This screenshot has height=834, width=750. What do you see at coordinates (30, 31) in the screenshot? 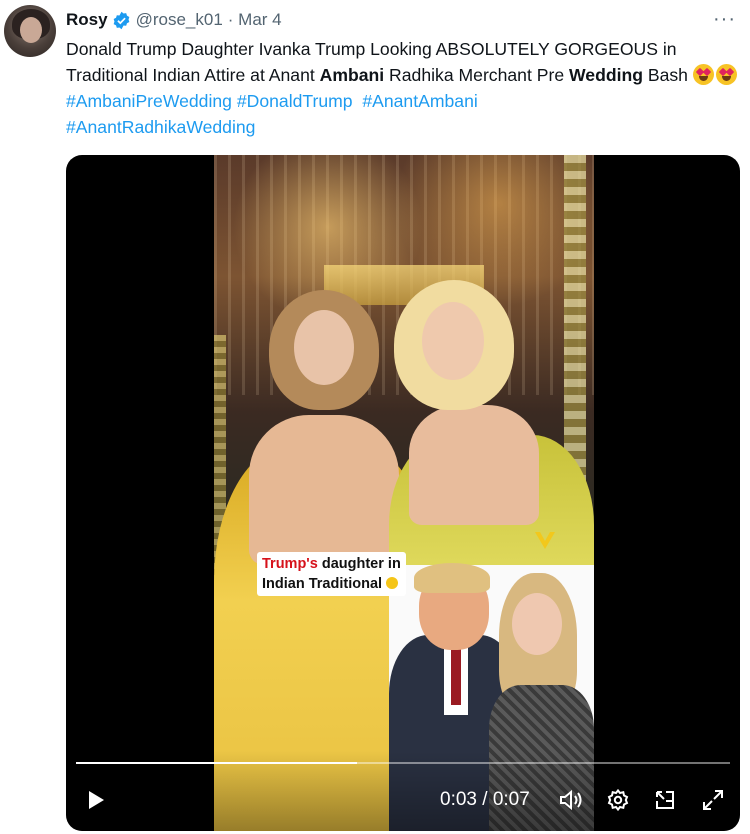
I see `avatar` at bounding box center [30, 31].